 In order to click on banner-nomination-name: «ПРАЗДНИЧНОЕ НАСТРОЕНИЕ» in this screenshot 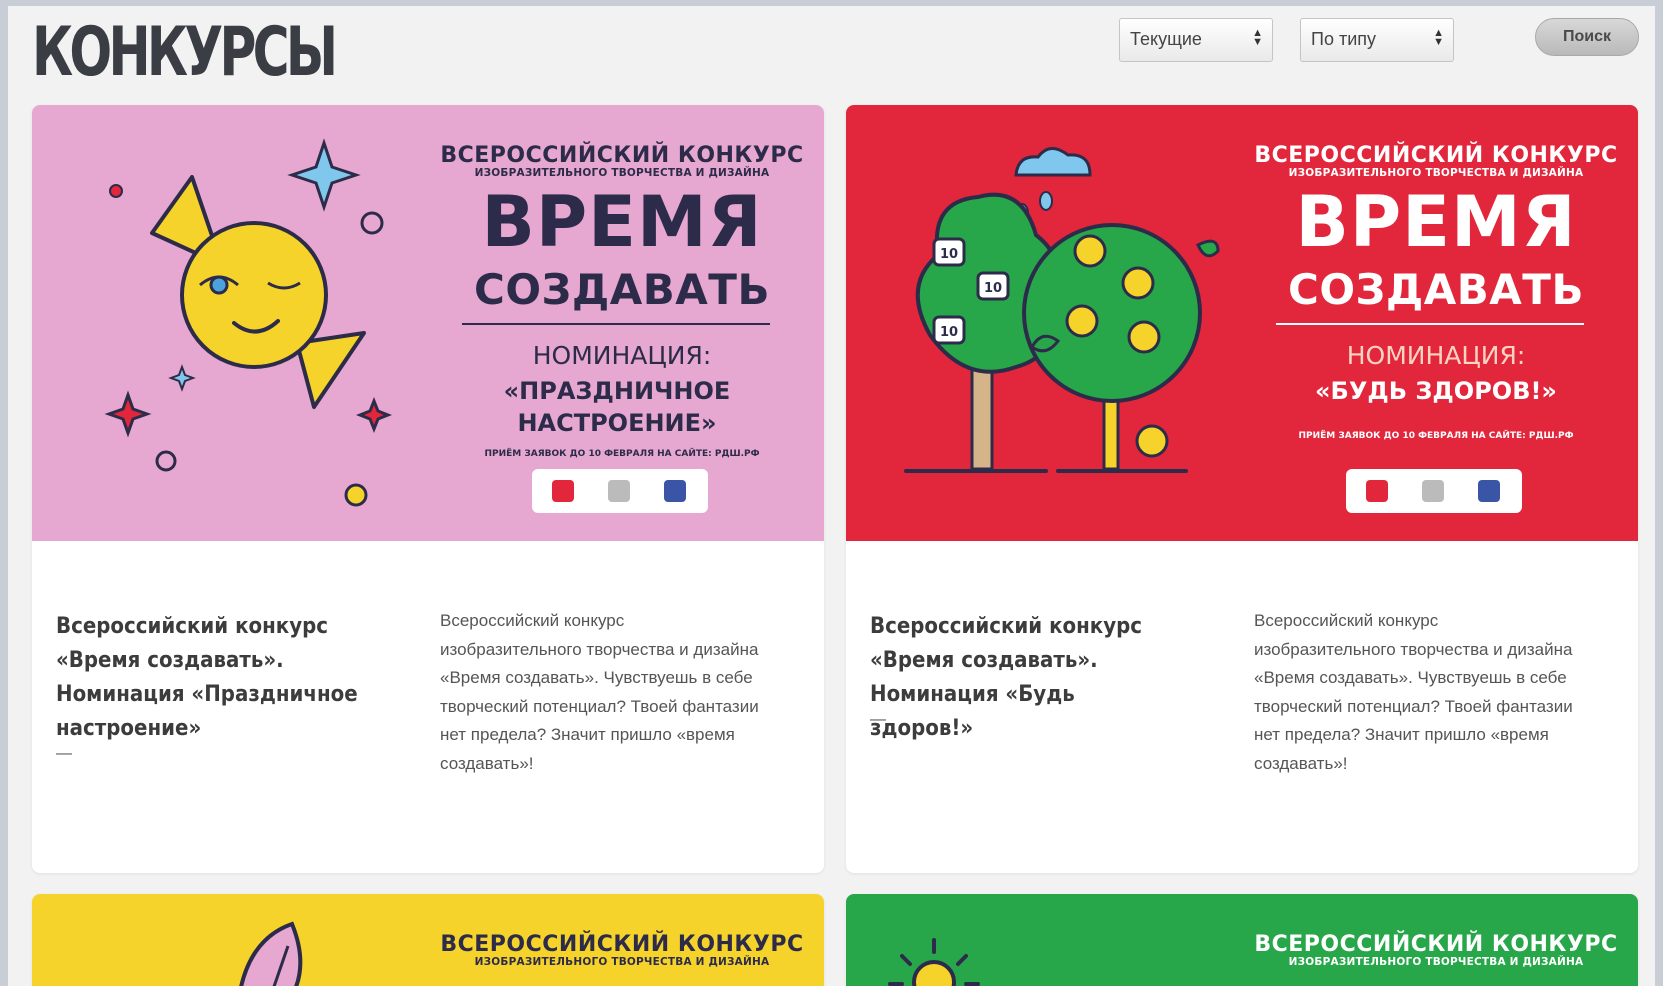, I will do `click(617, 407)`.